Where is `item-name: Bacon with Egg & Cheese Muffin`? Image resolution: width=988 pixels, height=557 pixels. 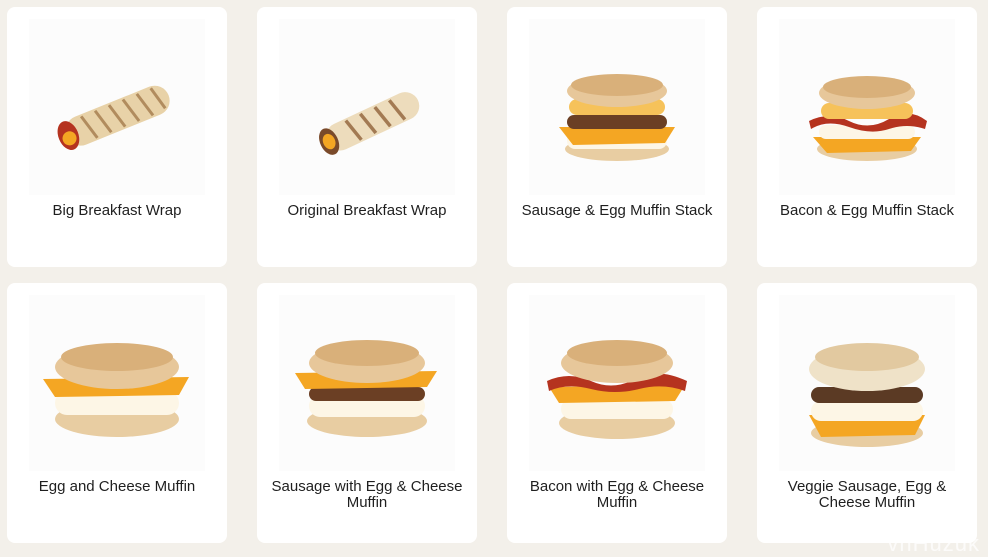
item-name: Bacon with Egg & Cheese Muffin is located at coordinates (617, 494).